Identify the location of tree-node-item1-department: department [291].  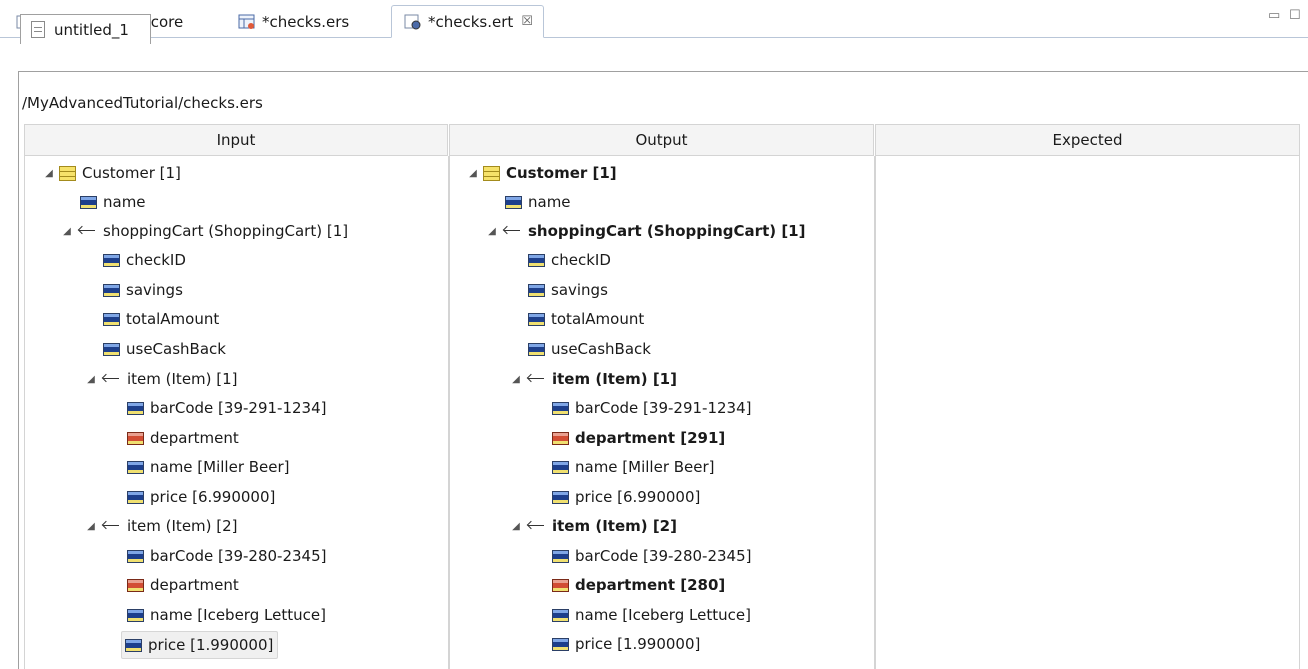
(638, 438).